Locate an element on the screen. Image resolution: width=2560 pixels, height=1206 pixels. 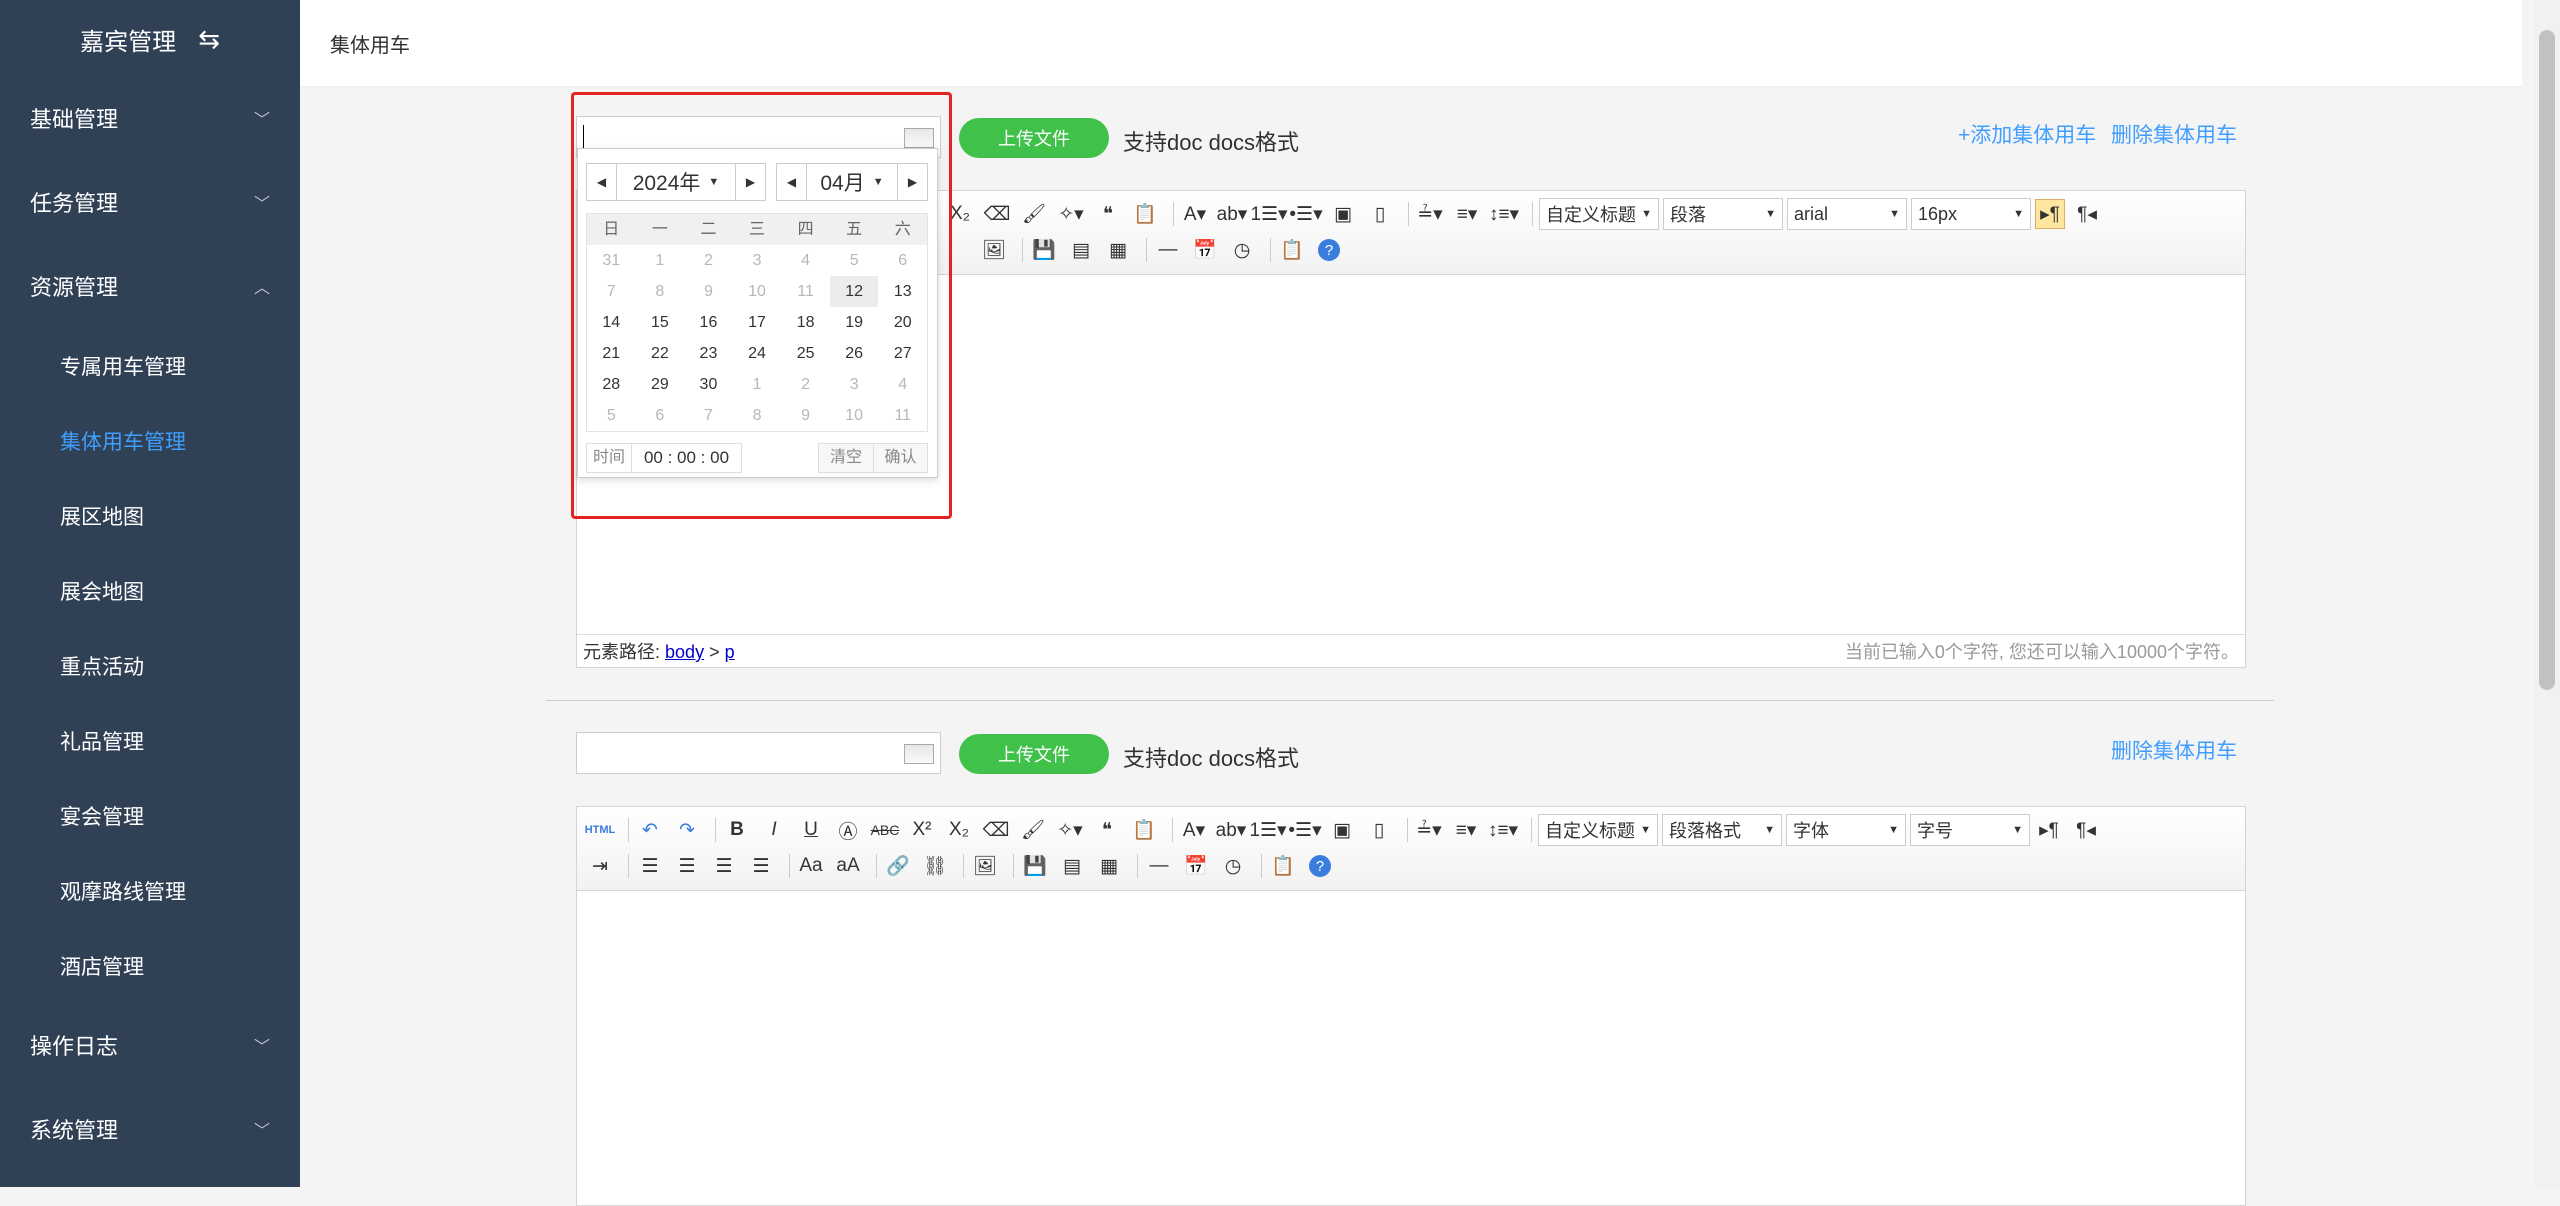
uppercase-icon: Aa is located at coordinates (811, 866).